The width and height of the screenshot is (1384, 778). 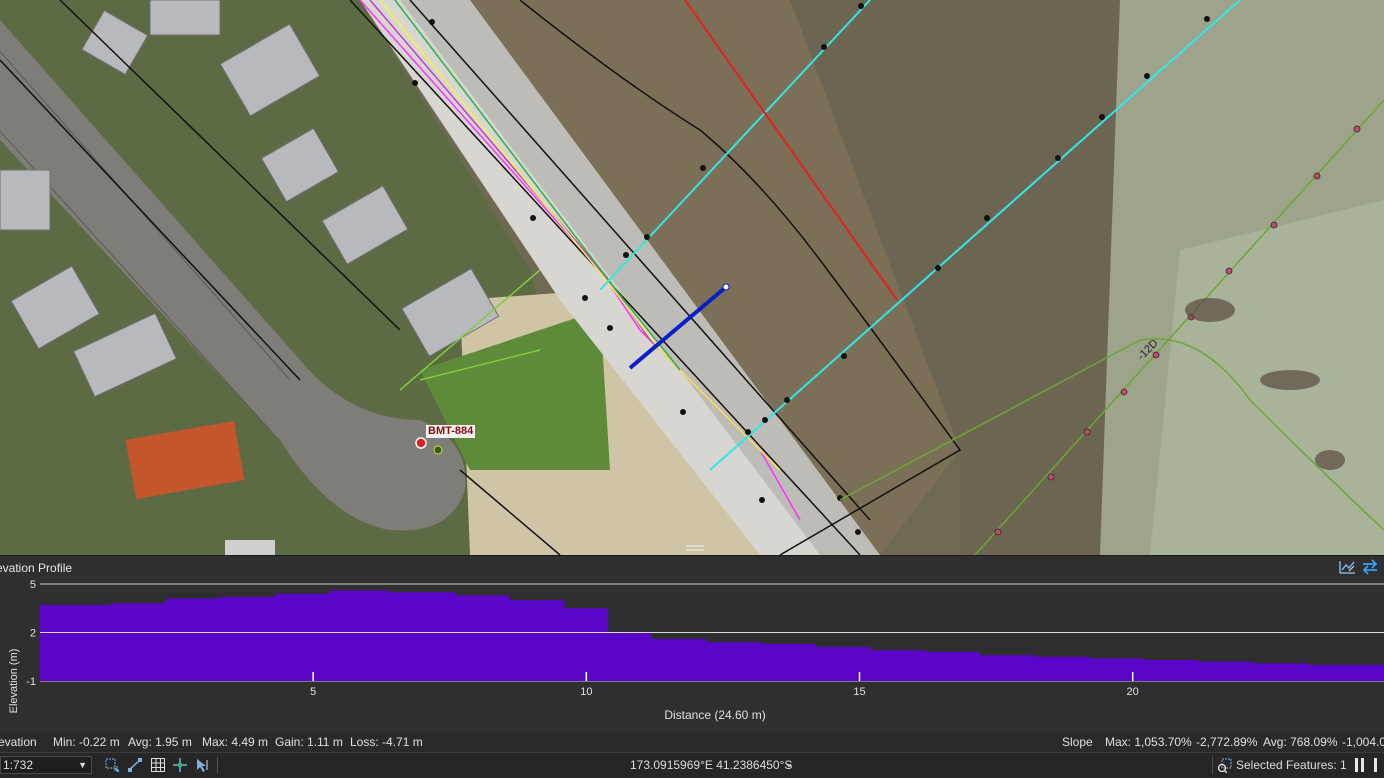 What do you see at coordinates (1133, 692) in the screenshot?
I see `x-tick-label: 20` at bounding box center [1133, 692].